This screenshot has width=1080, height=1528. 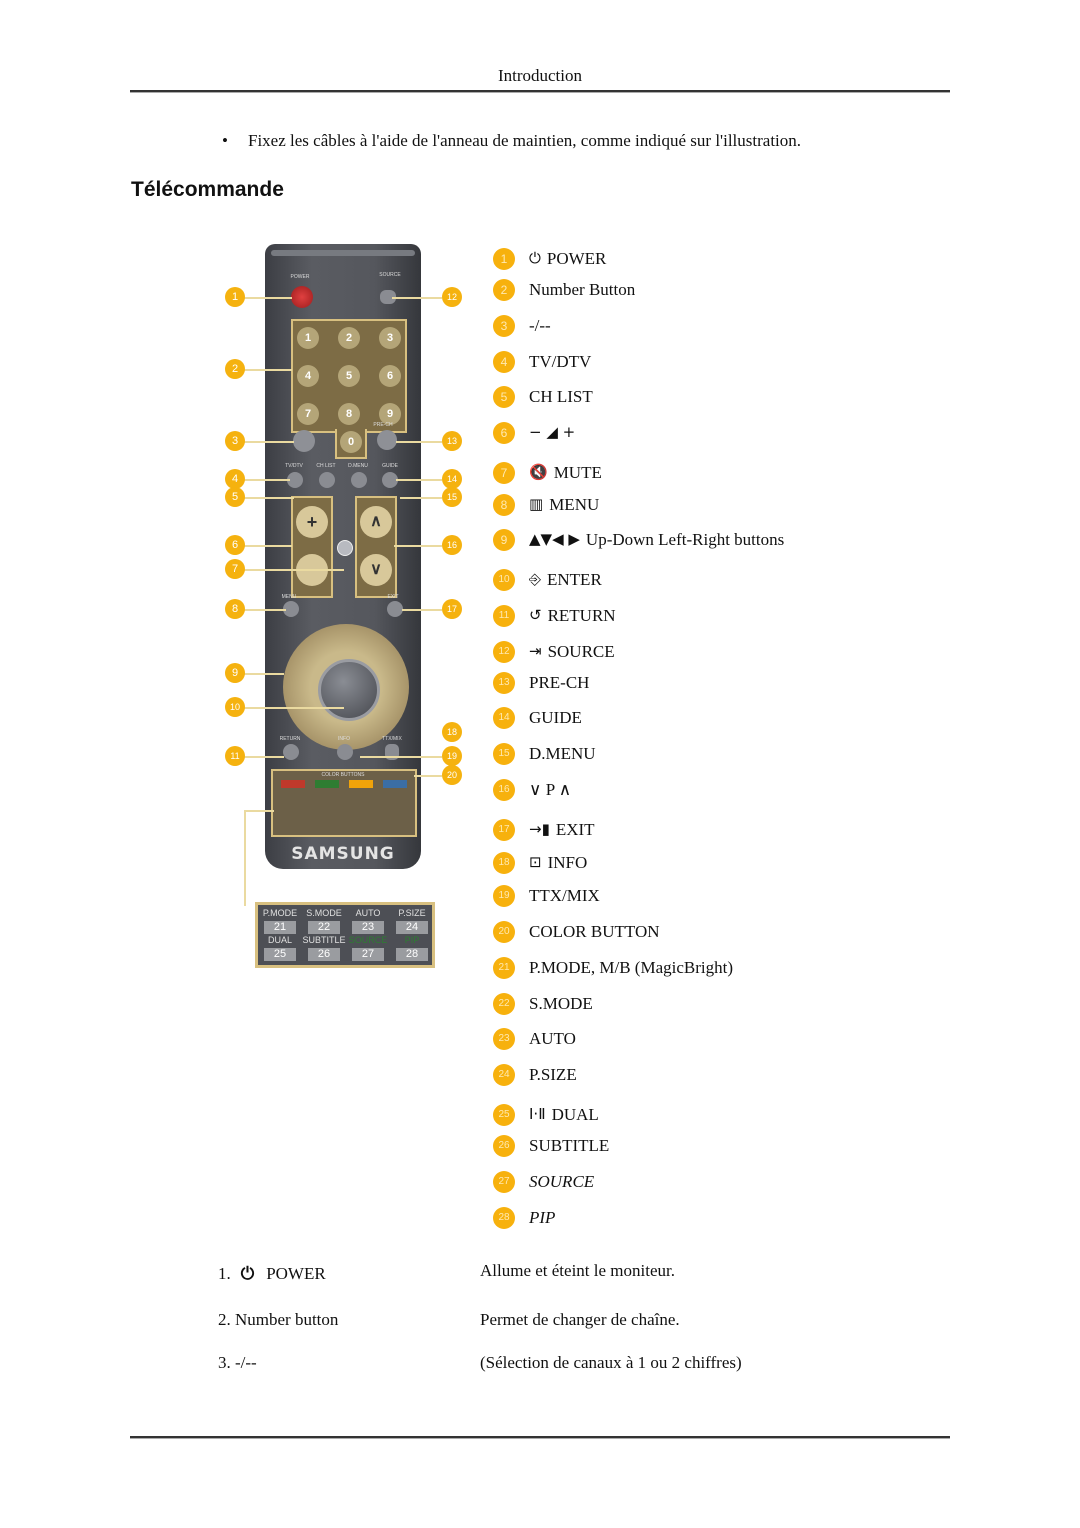 I want to click on legend-text: DUAL, so click(x=575, y=1114).